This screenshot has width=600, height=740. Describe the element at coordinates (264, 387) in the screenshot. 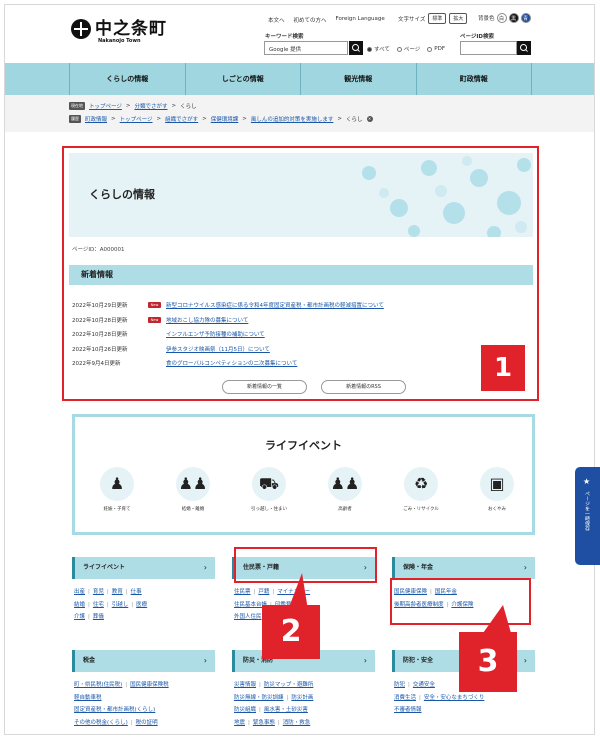

I see `news-list-button: 新着情報の一覧` at that location.